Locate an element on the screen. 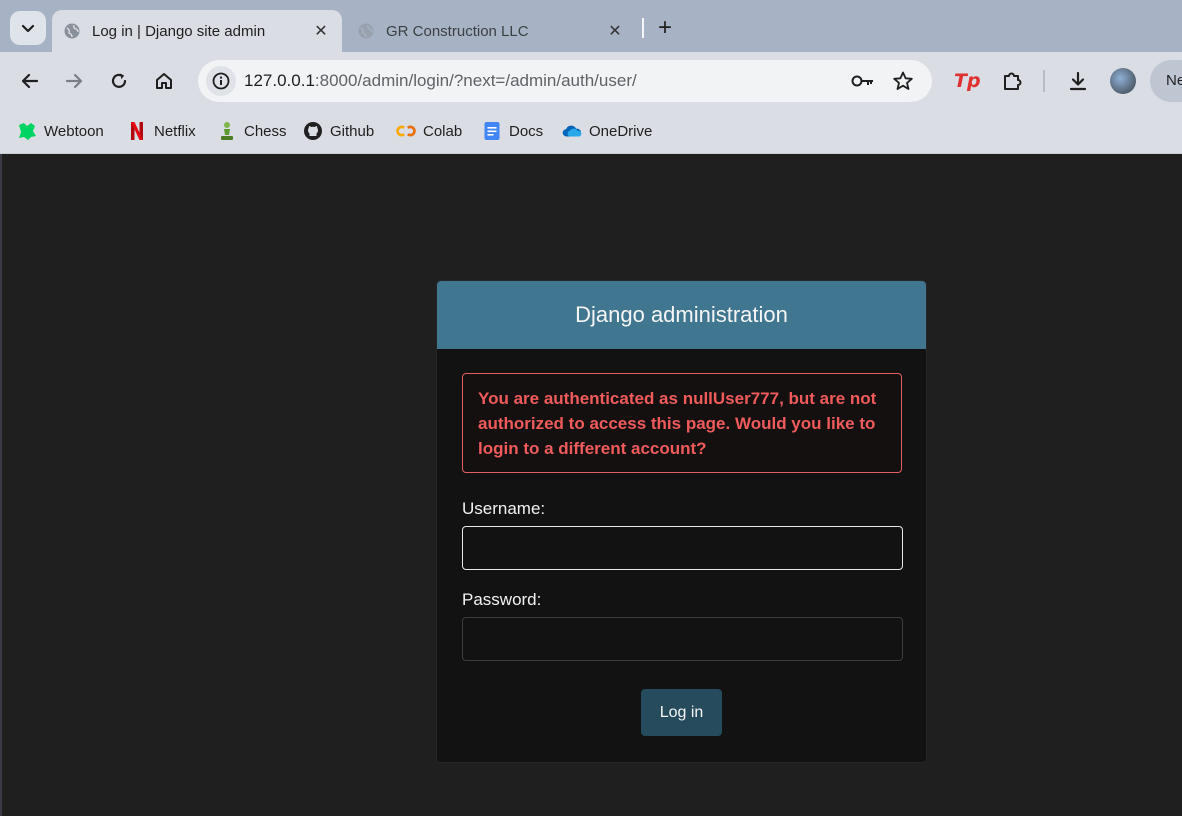 The width and height of the screenshot is (1182, 816). password-key-button is located at coordinates (863, 81).